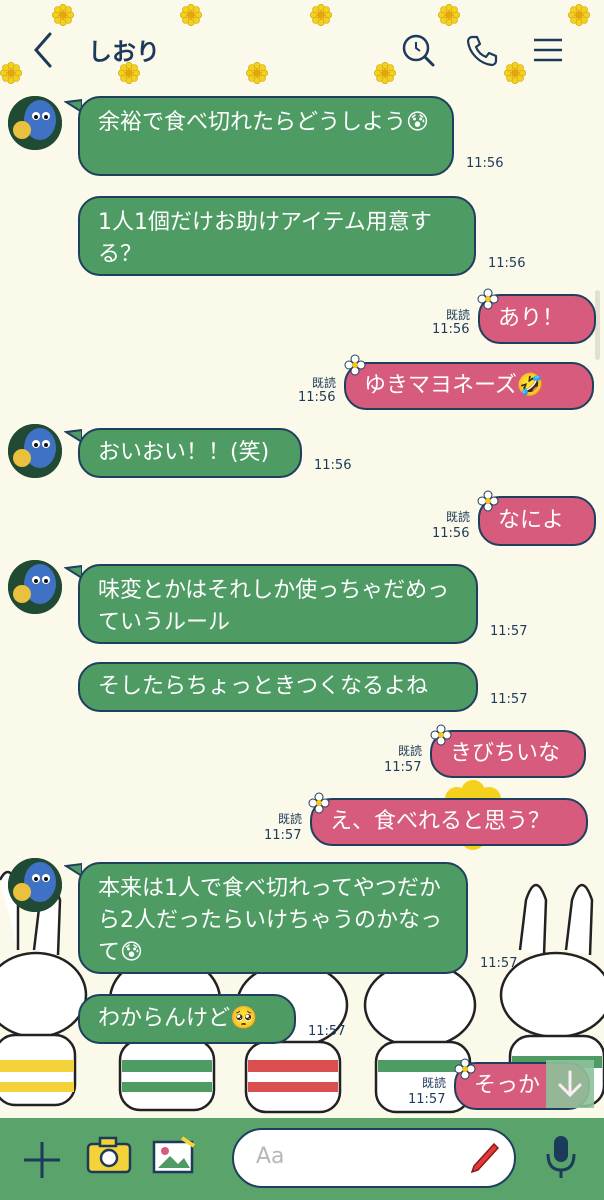 This screenshot has height=1200, width=604. What do you see at coordinates (43, 50) in the screenshot?
I see `chevron-left-icon` at bounding box center [43, 50].